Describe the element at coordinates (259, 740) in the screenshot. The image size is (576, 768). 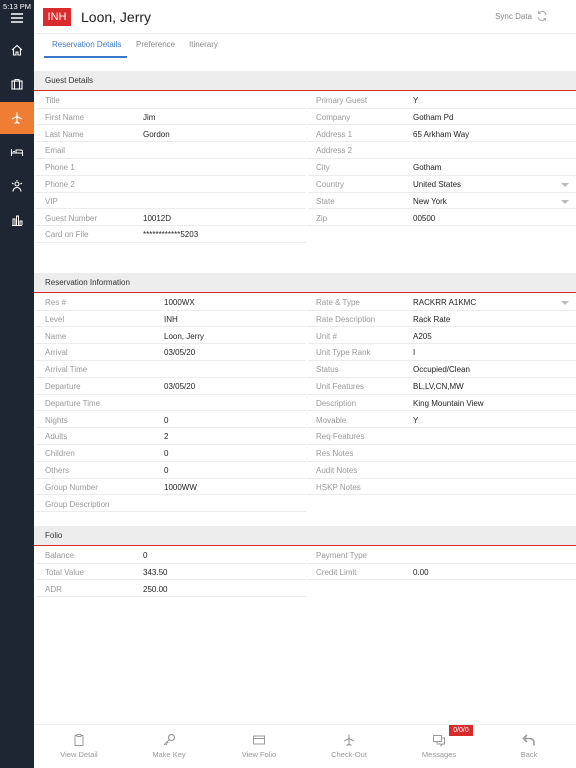
I see `card-icon` at that location.